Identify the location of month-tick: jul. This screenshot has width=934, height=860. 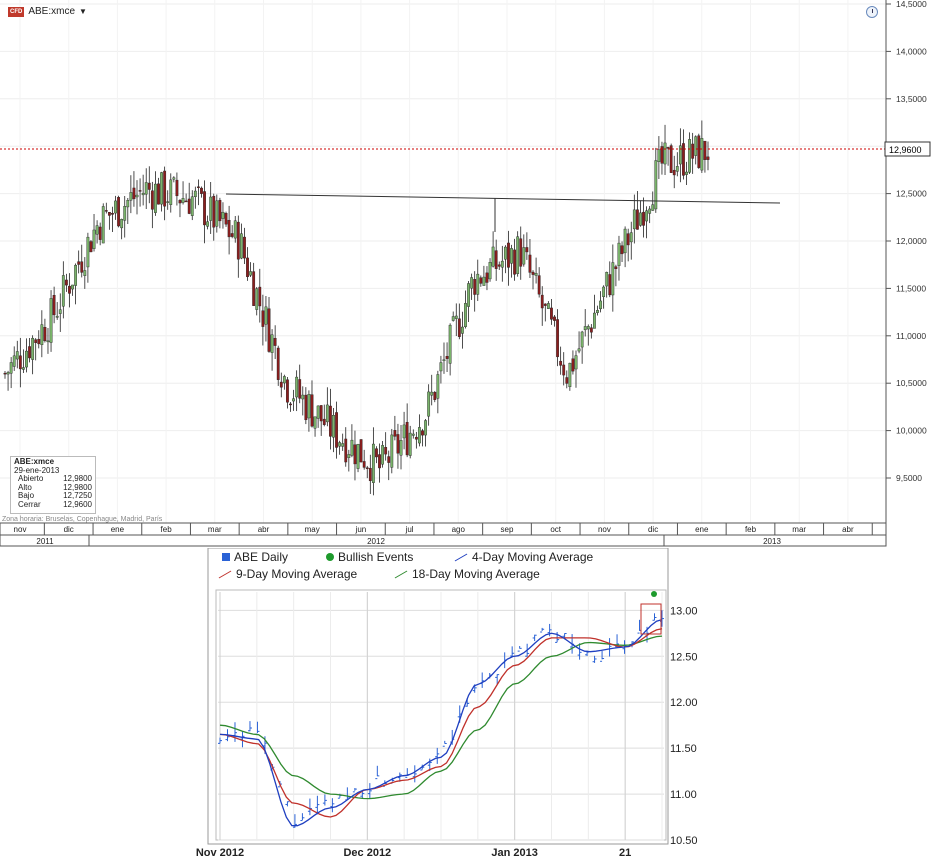
(409, 529).